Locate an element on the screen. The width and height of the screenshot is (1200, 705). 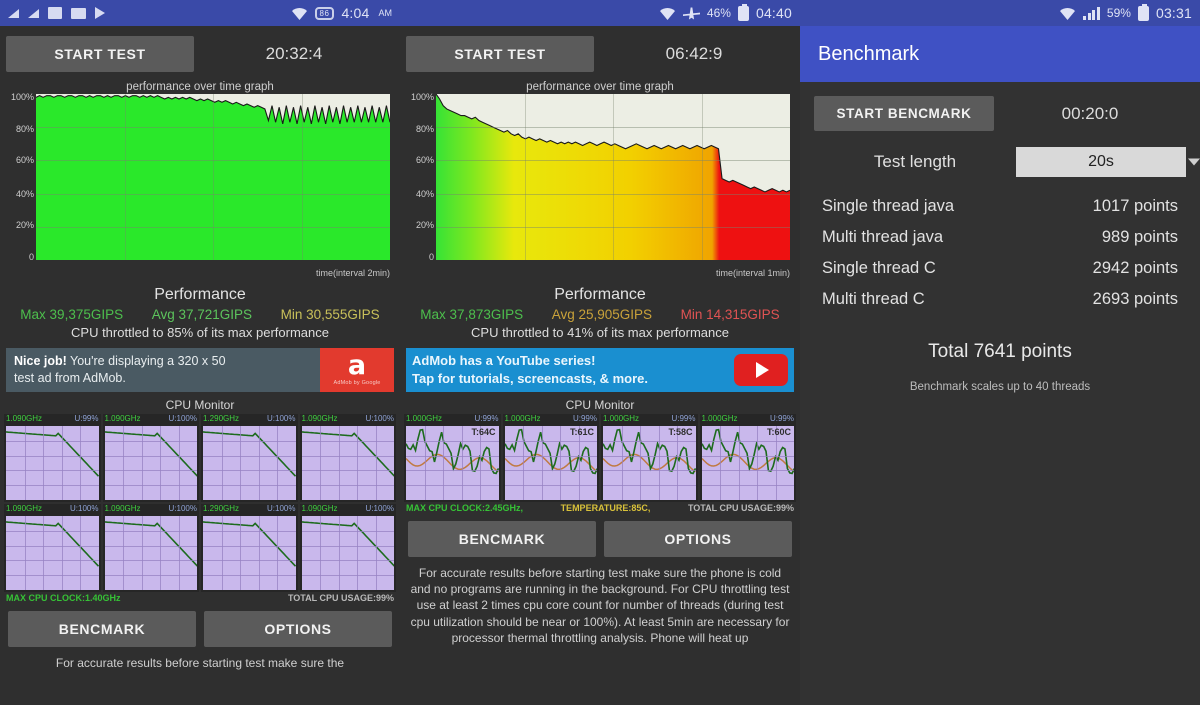
y-tick: 40% is located at coordinates (24, 193).